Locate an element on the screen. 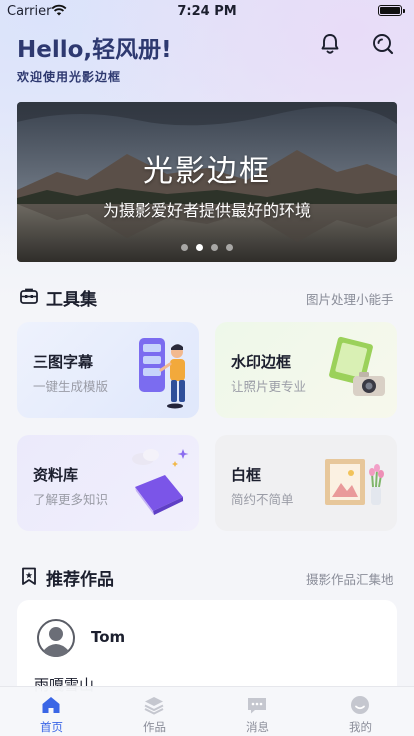  tab-label: 消息 is located at coordinates (257, 727).